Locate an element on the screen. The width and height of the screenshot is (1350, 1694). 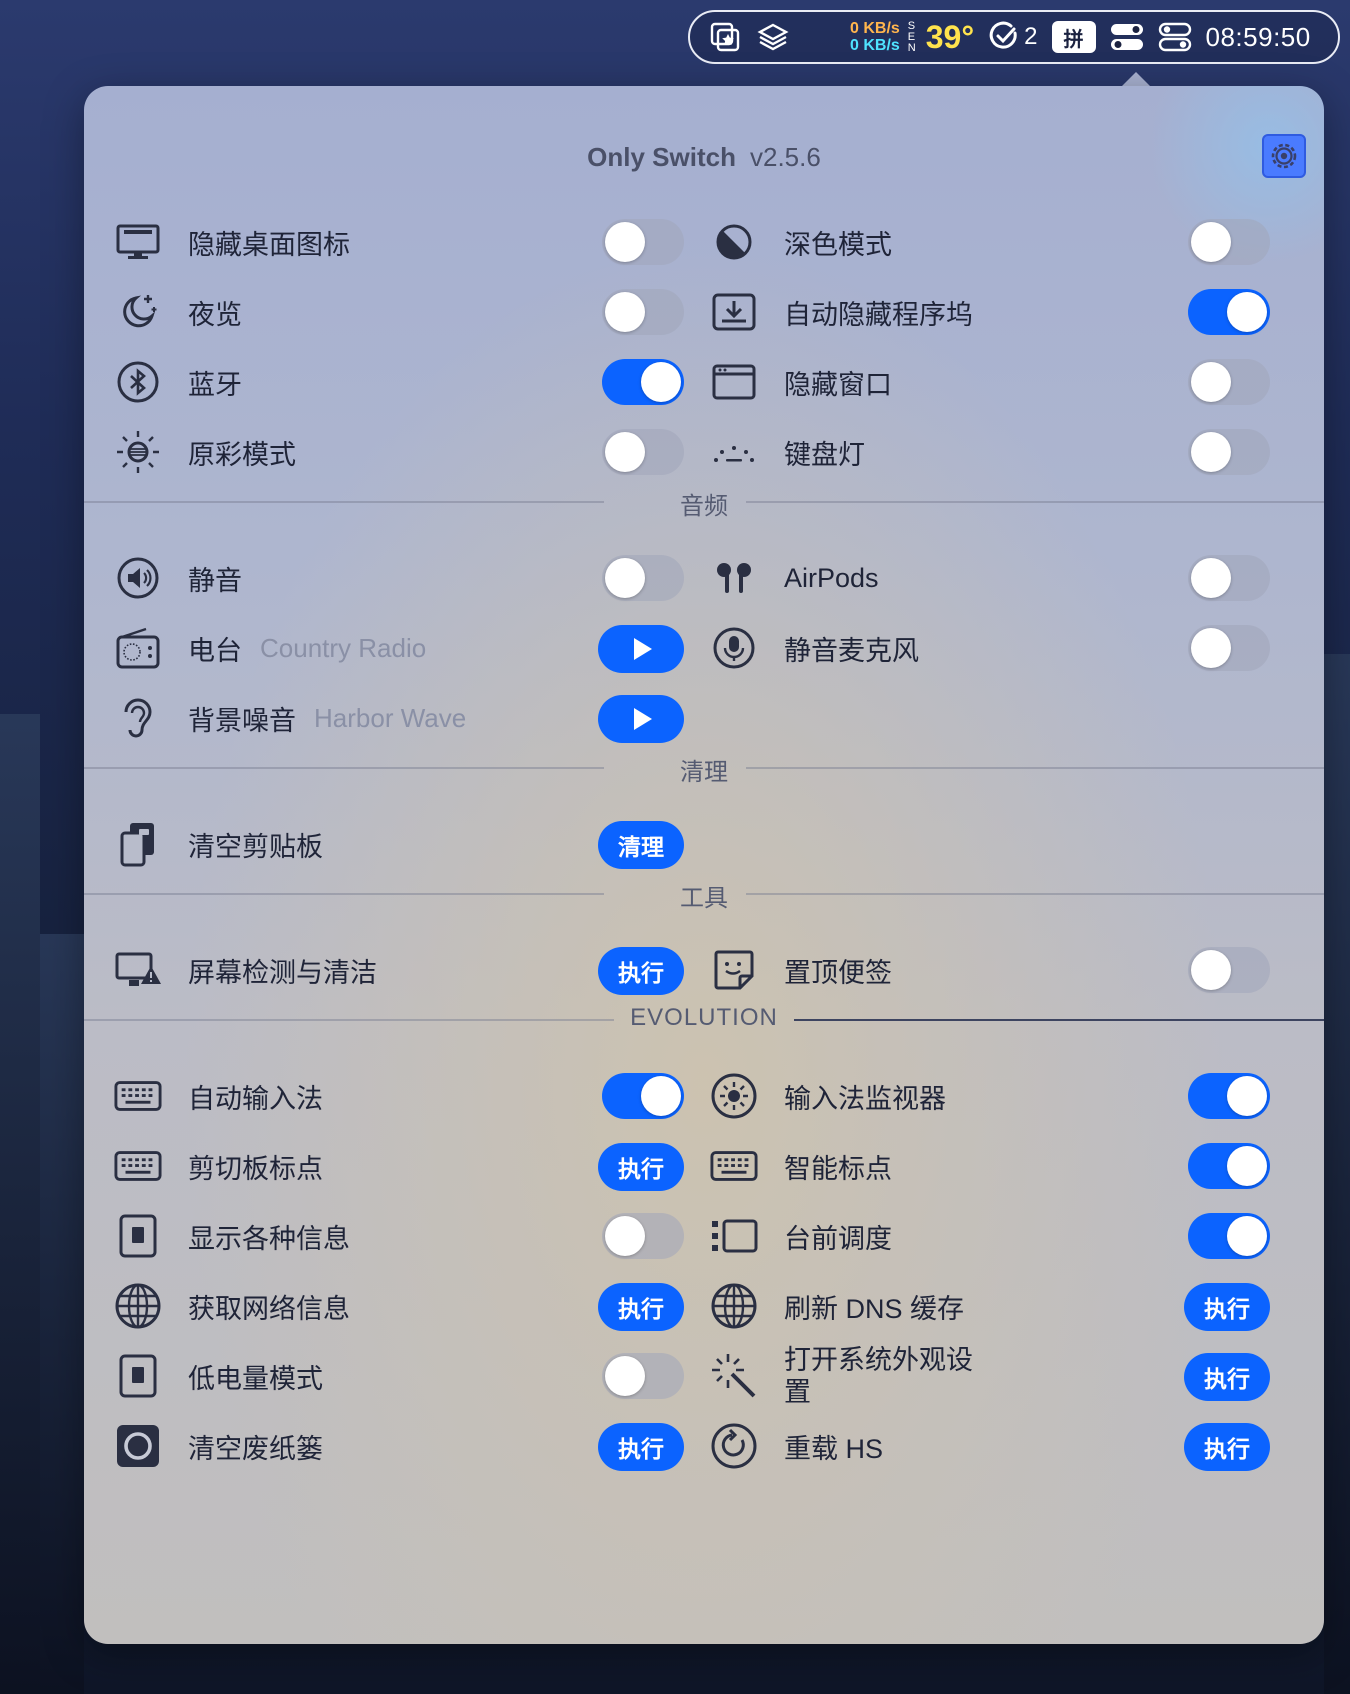
label-airpods: AirPods is located at coordinates (831, 577).